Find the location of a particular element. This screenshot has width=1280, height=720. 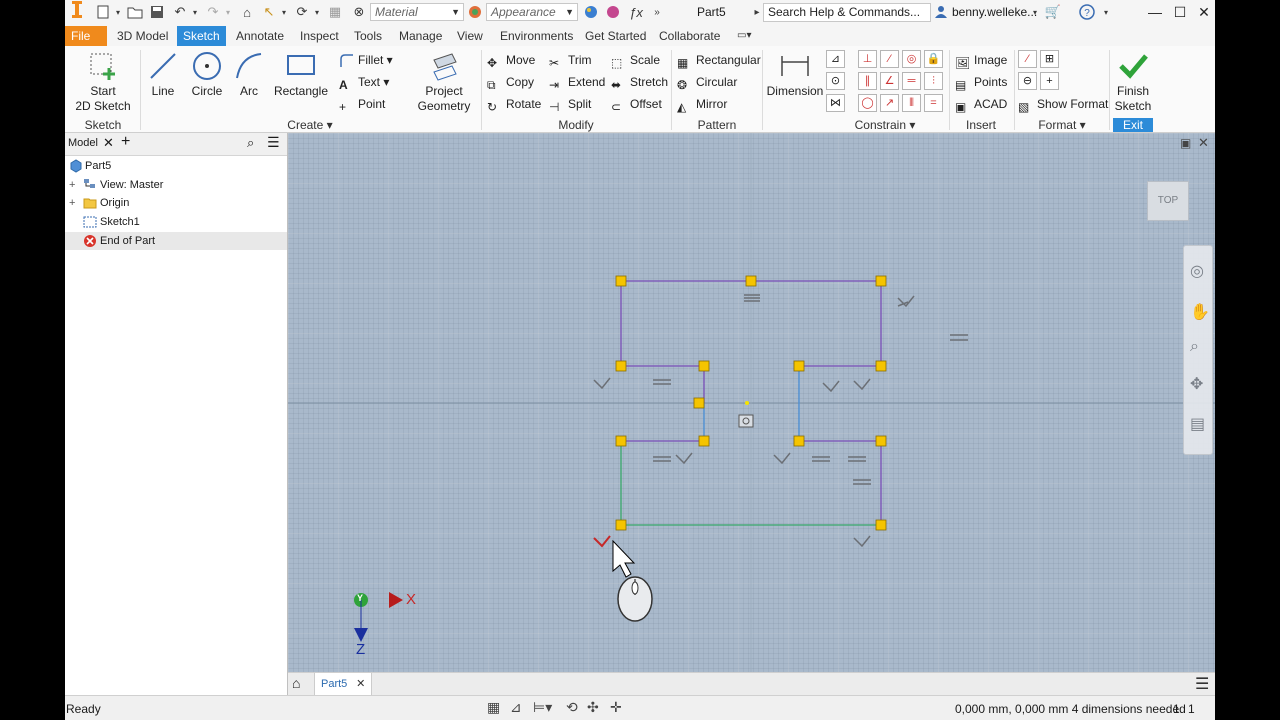

constraint-perpendicular-icon: ⊥ is located at coordinates (867, 59).